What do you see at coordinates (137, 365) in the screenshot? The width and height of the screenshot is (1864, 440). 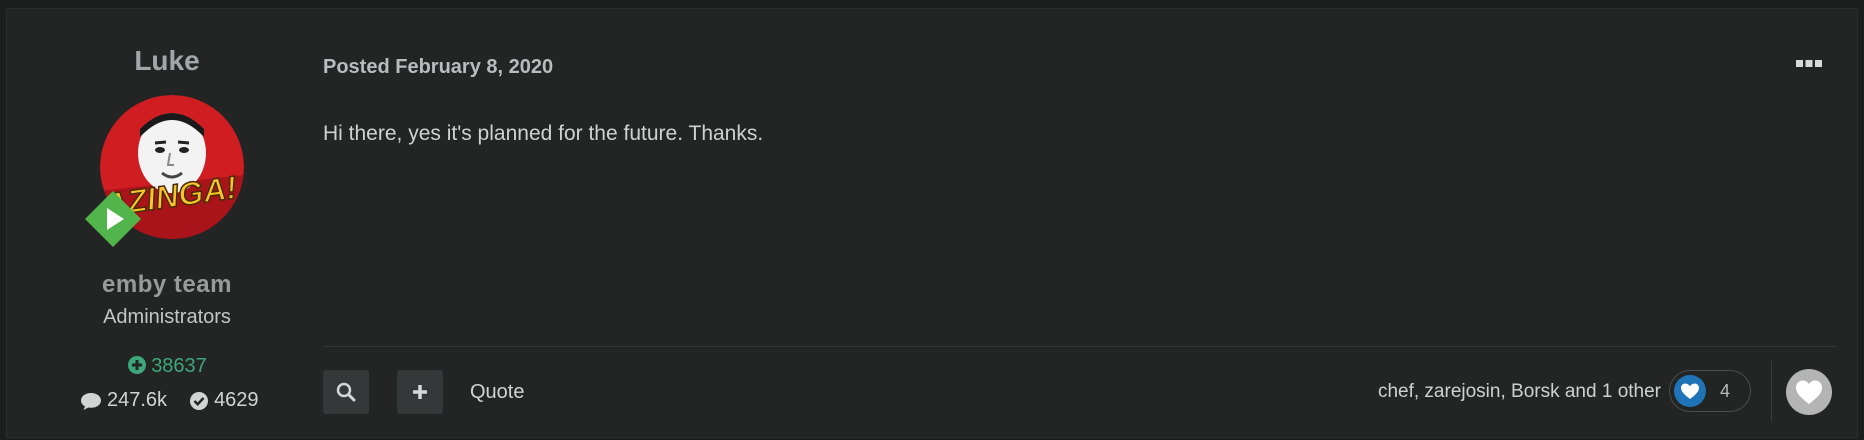 I see `plus-circle-icon` at bounding box center [137, 365].